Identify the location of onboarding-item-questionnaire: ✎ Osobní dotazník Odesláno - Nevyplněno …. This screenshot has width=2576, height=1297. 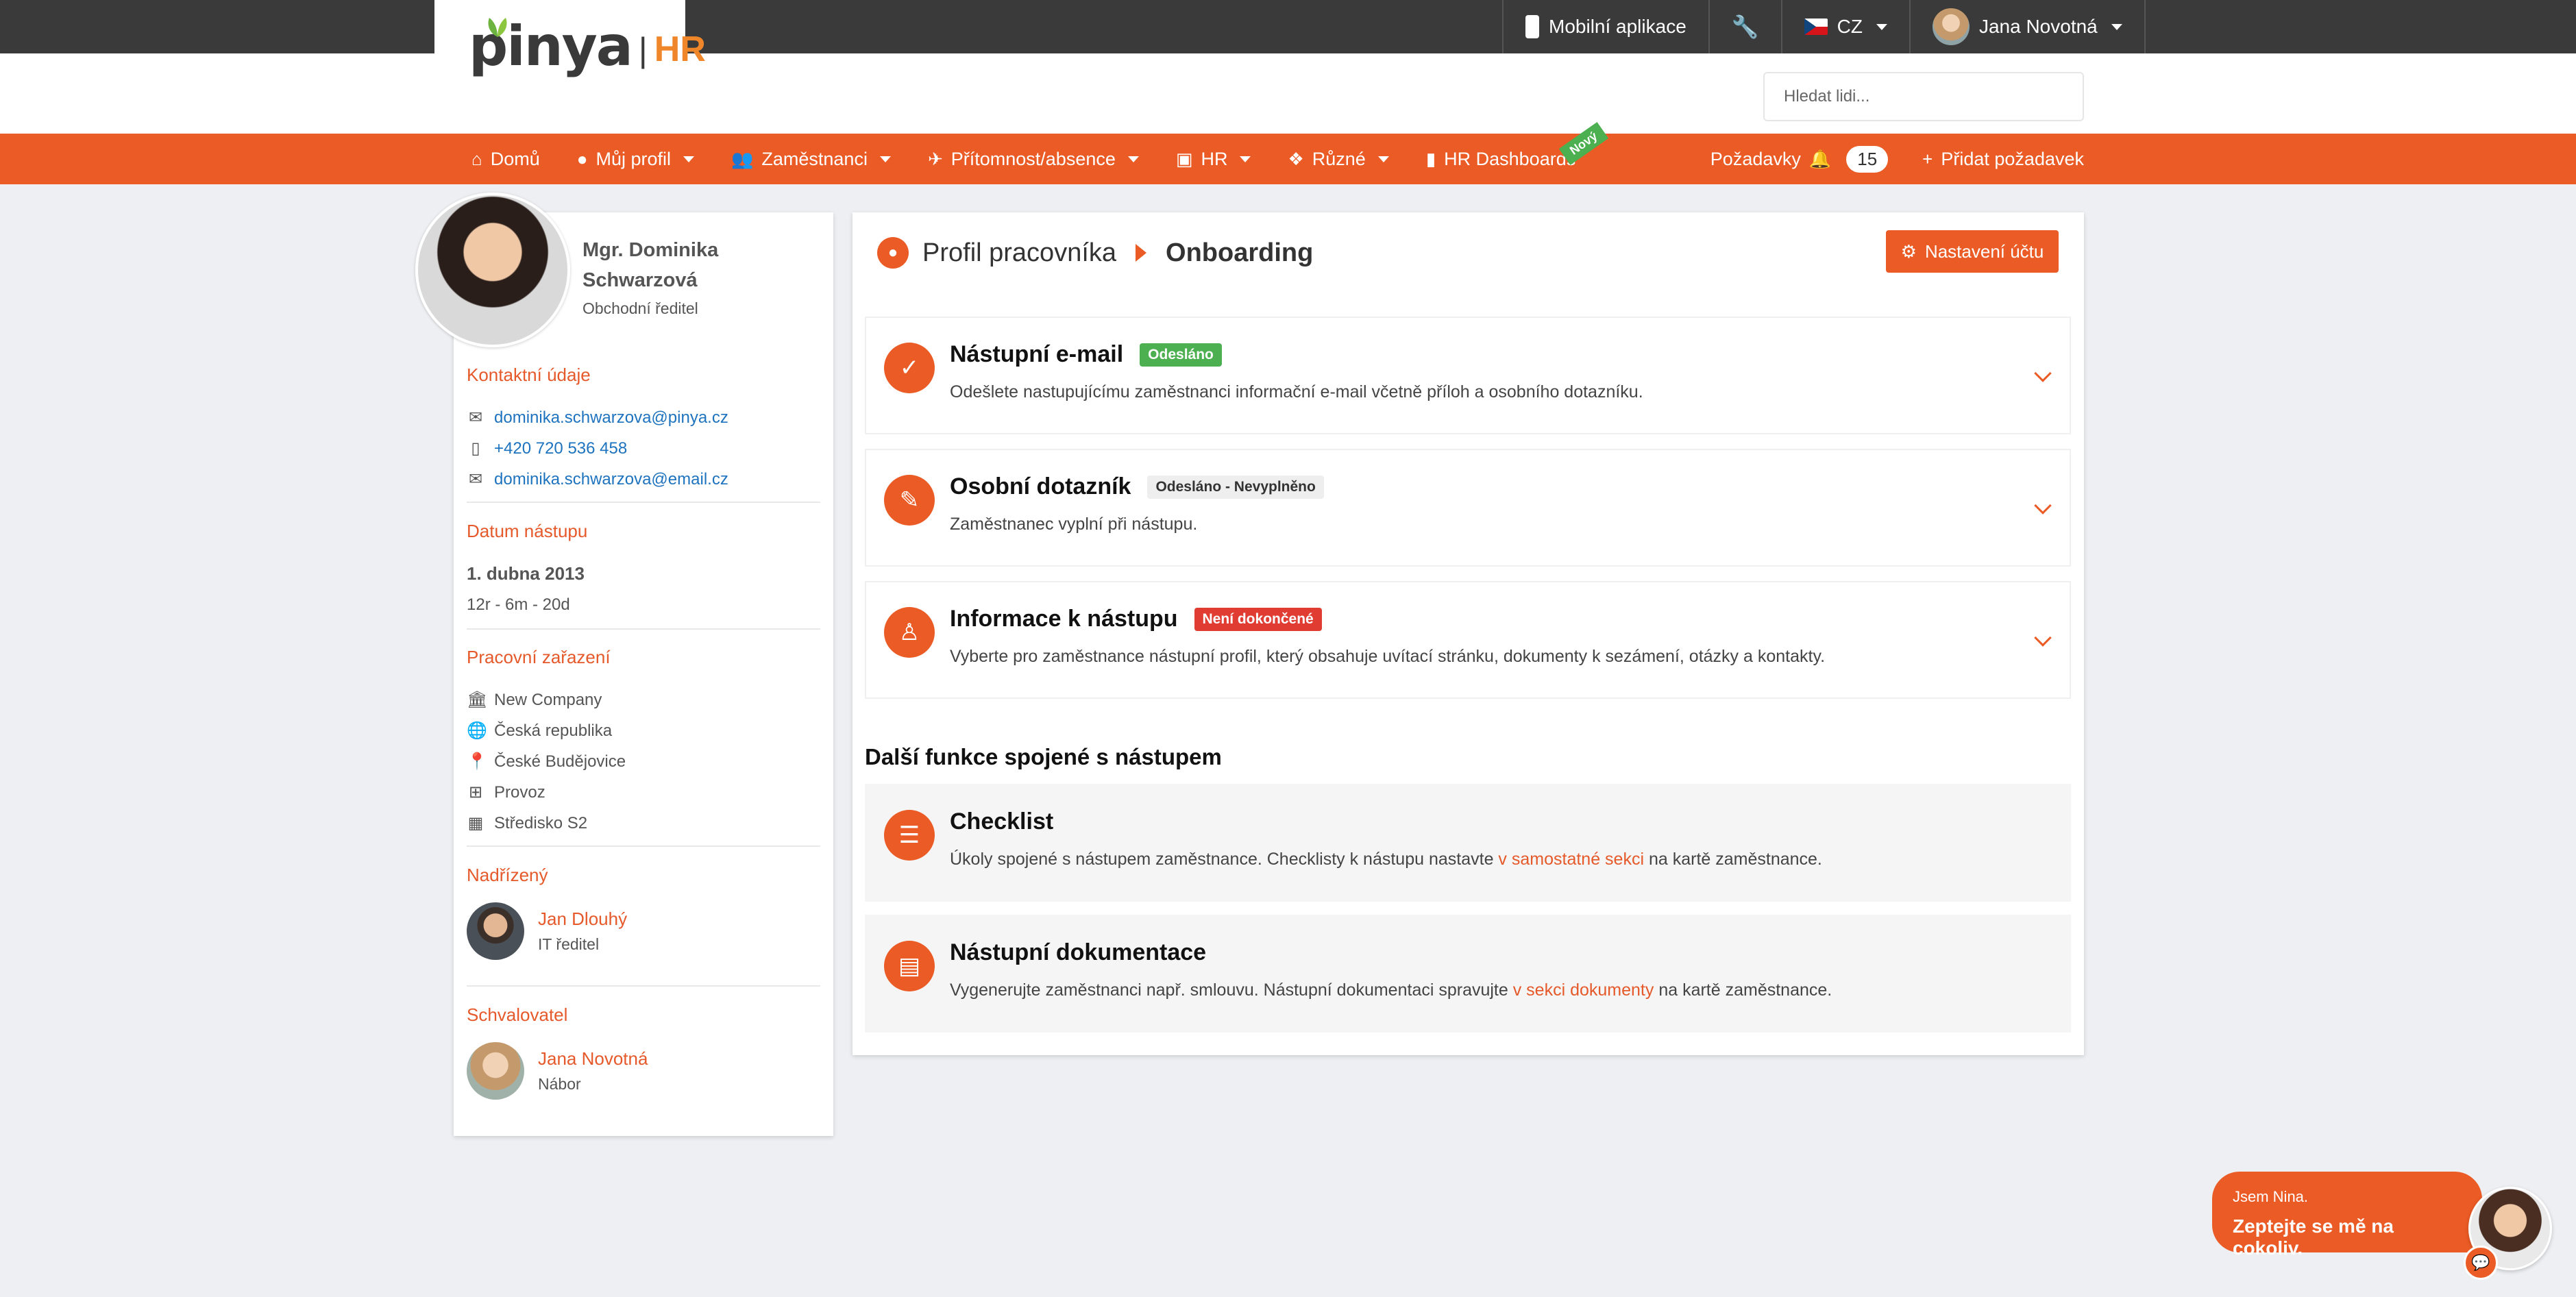
(1468, 508).